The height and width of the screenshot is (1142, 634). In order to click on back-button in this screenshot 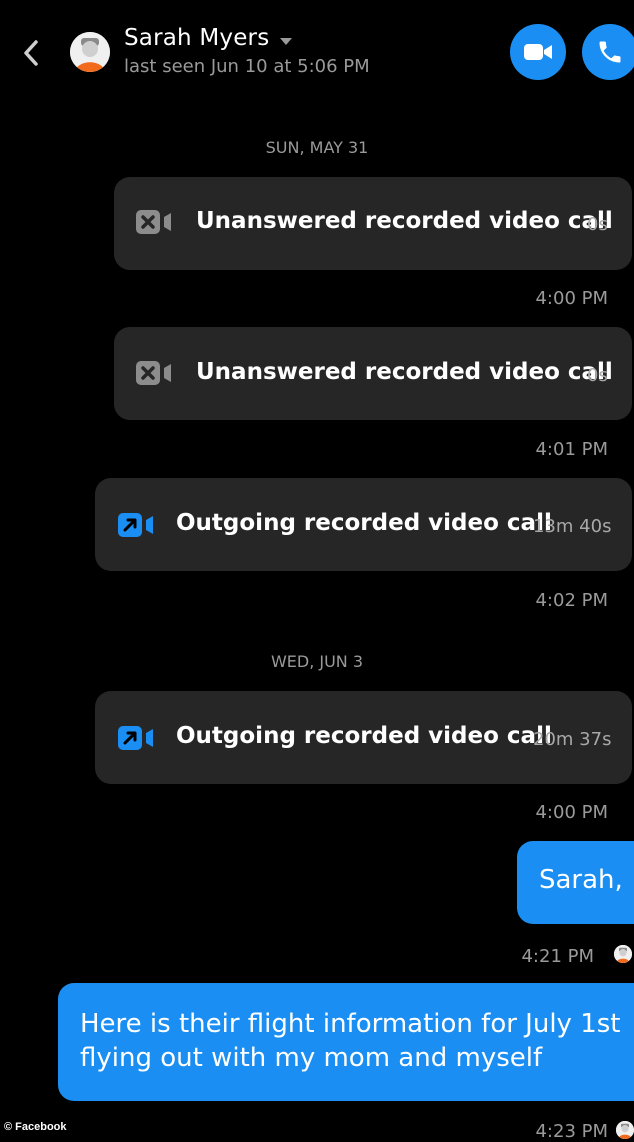, I will do `click(31, 53)`.